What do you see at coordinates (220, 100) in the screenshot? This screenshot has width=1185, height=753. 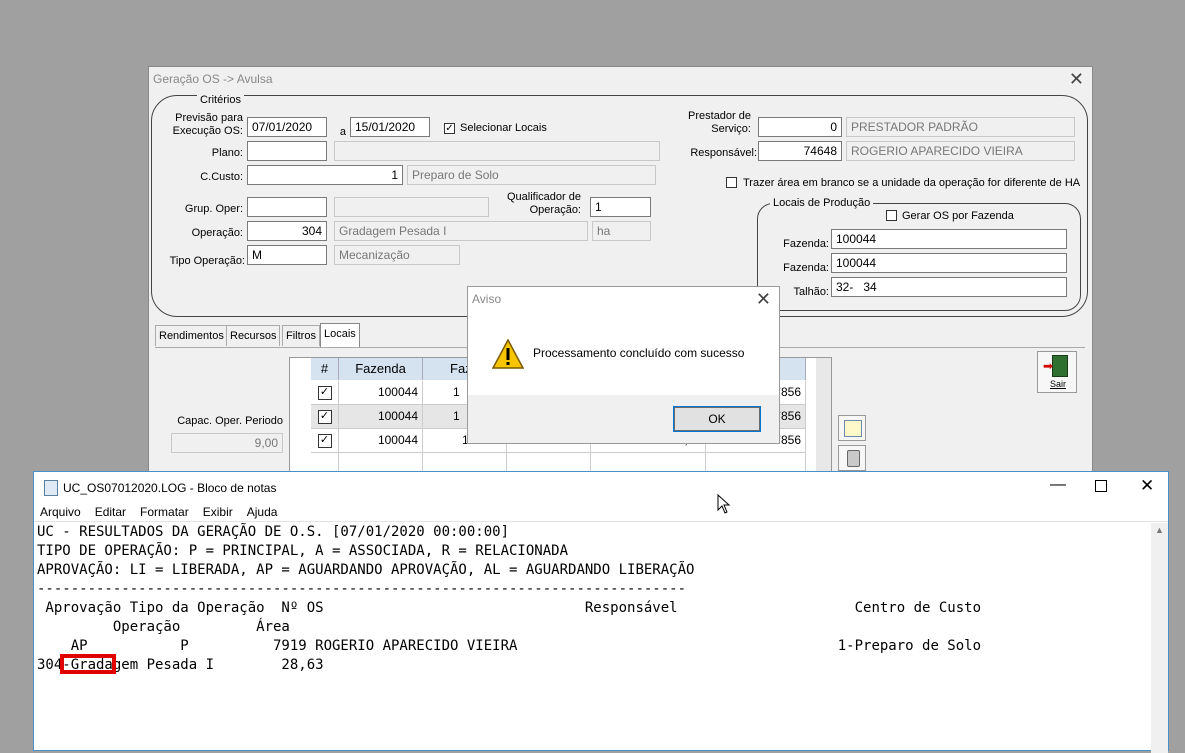 I see `criterios-legend: Critérios` at bounding box center [220, 100].